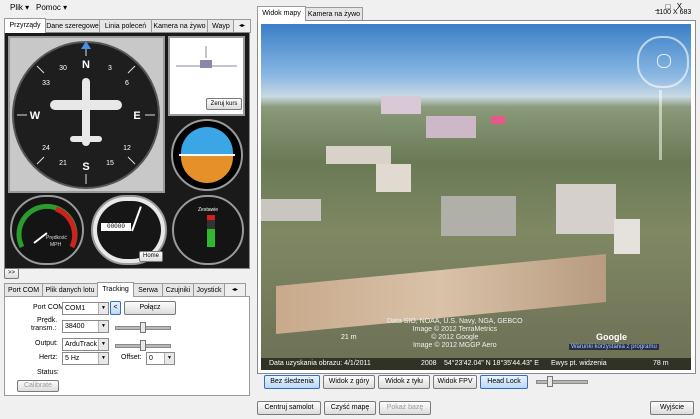 The height and width of the screenshot is (419, 700). What do you see at coordinates (85, 326) in the screenshot?
I see `baud-select: 38400 ▼` at bounding box center [85, 326].